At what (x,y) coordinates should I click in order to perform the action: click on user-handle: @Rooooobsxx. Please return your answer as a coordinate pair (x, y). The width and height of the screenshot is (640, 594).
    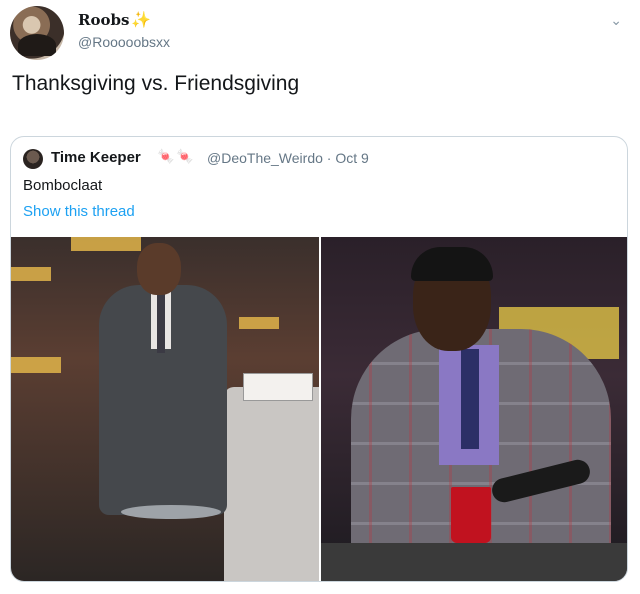
    Looking at the image, I should click on (124, 42).